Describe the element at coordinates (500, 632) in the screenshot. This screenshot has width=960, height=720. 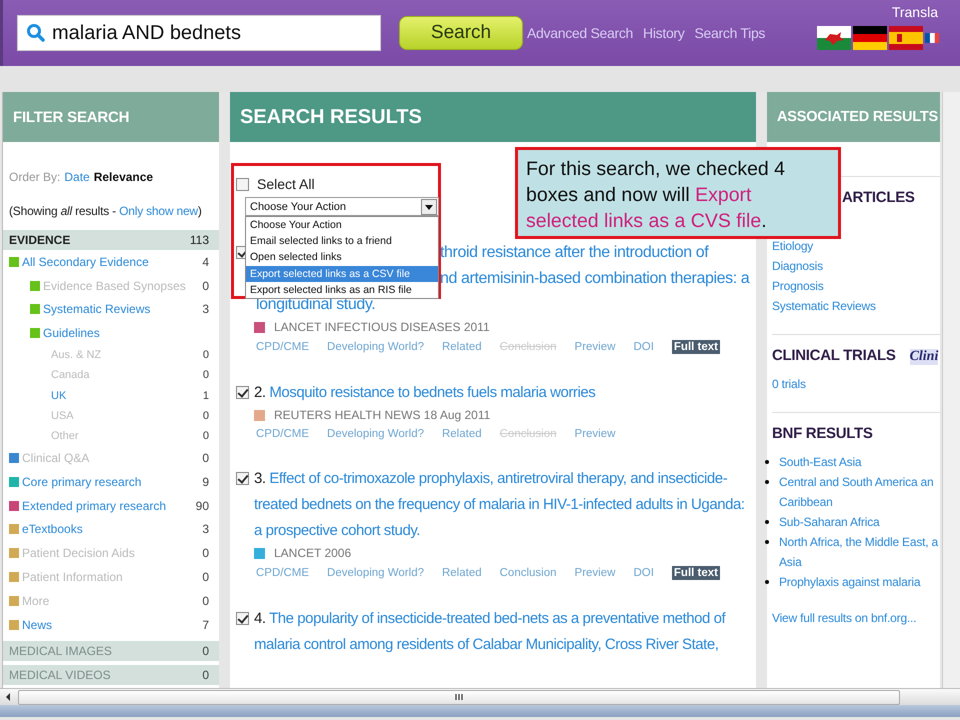
I see `result-title: 4. The popularity of insecticide-treated bed-nets as a preventative method of malaria control among residents of Calabar Municipality, Cross River State,` at that location.